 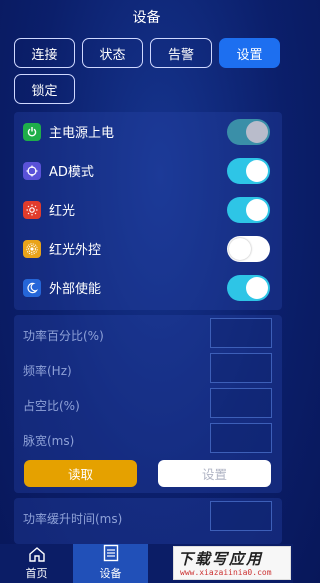 What do you see at coordinates (221, 559) in the screenshot?
I see `watermark-title: 下载写应用` at bounding box center [221, 559].